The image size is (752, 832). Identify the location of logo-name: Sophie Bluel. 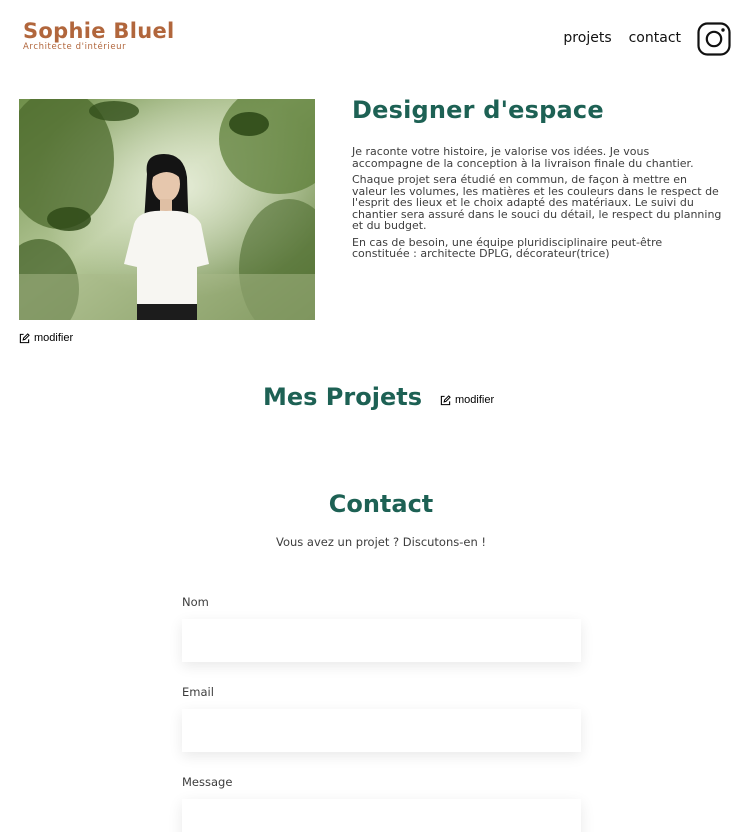
(99, 31).